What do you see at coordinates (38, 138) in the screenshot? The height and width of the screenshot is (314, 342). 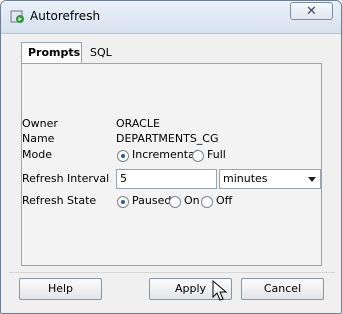 I see `name-label: Name` at bounding box center [38, 138].